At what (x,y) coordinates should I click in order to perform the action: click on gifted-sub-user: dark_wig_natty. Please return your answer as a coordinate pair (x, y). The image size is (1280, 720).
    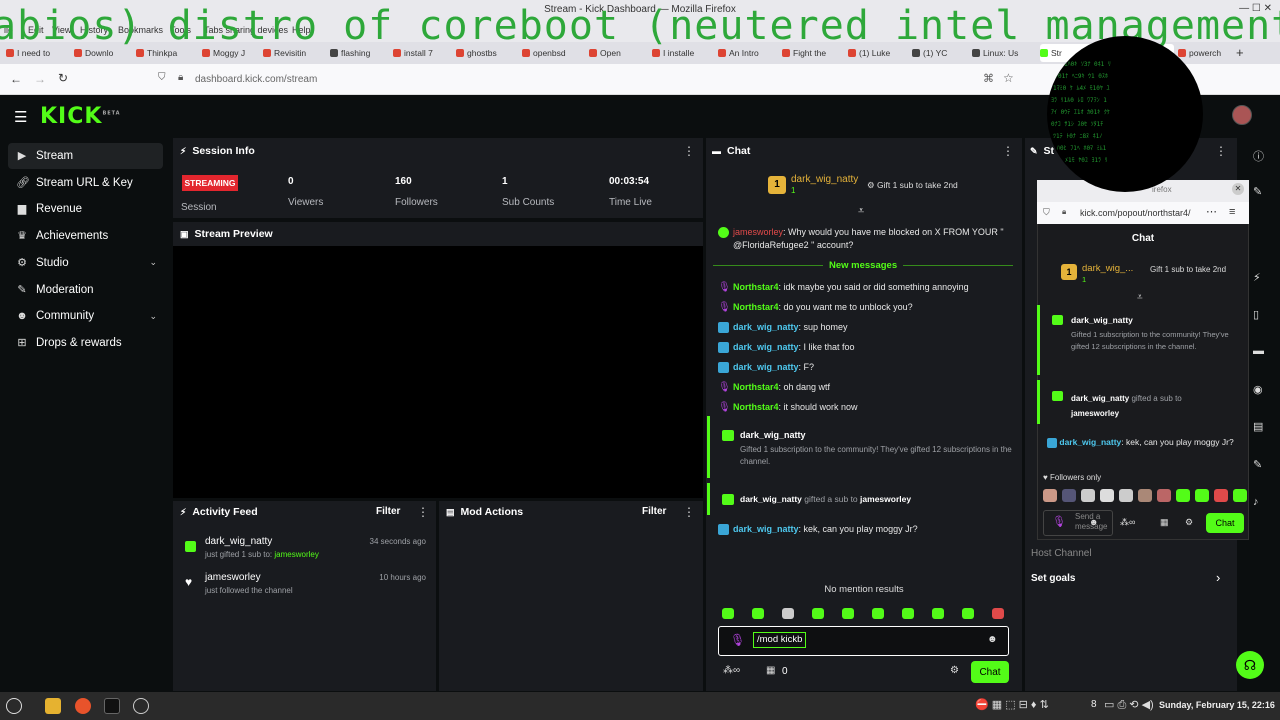
    Looking at the image, I should click on (771, 499).